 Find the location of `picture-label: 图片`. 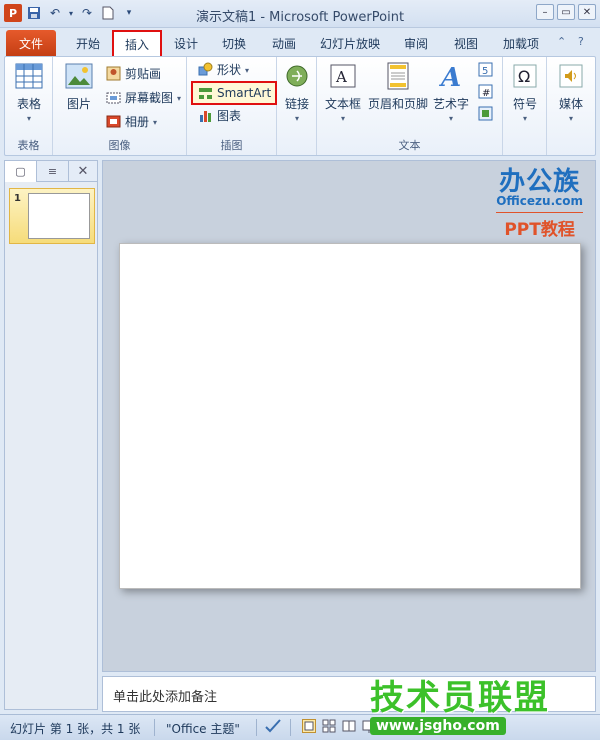

picture-label: 图片 is located at coordinates (78, 104).